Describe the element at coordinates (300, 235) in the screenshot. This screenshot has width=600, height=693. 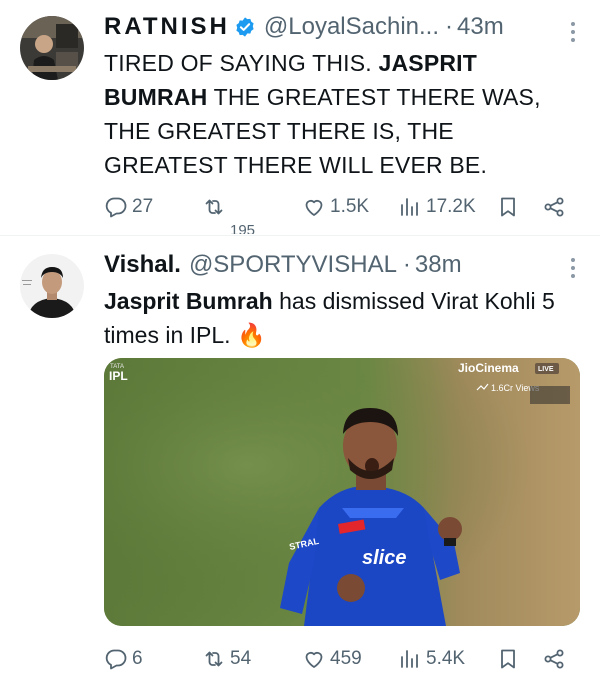
I see `tweet-divider` at that location.